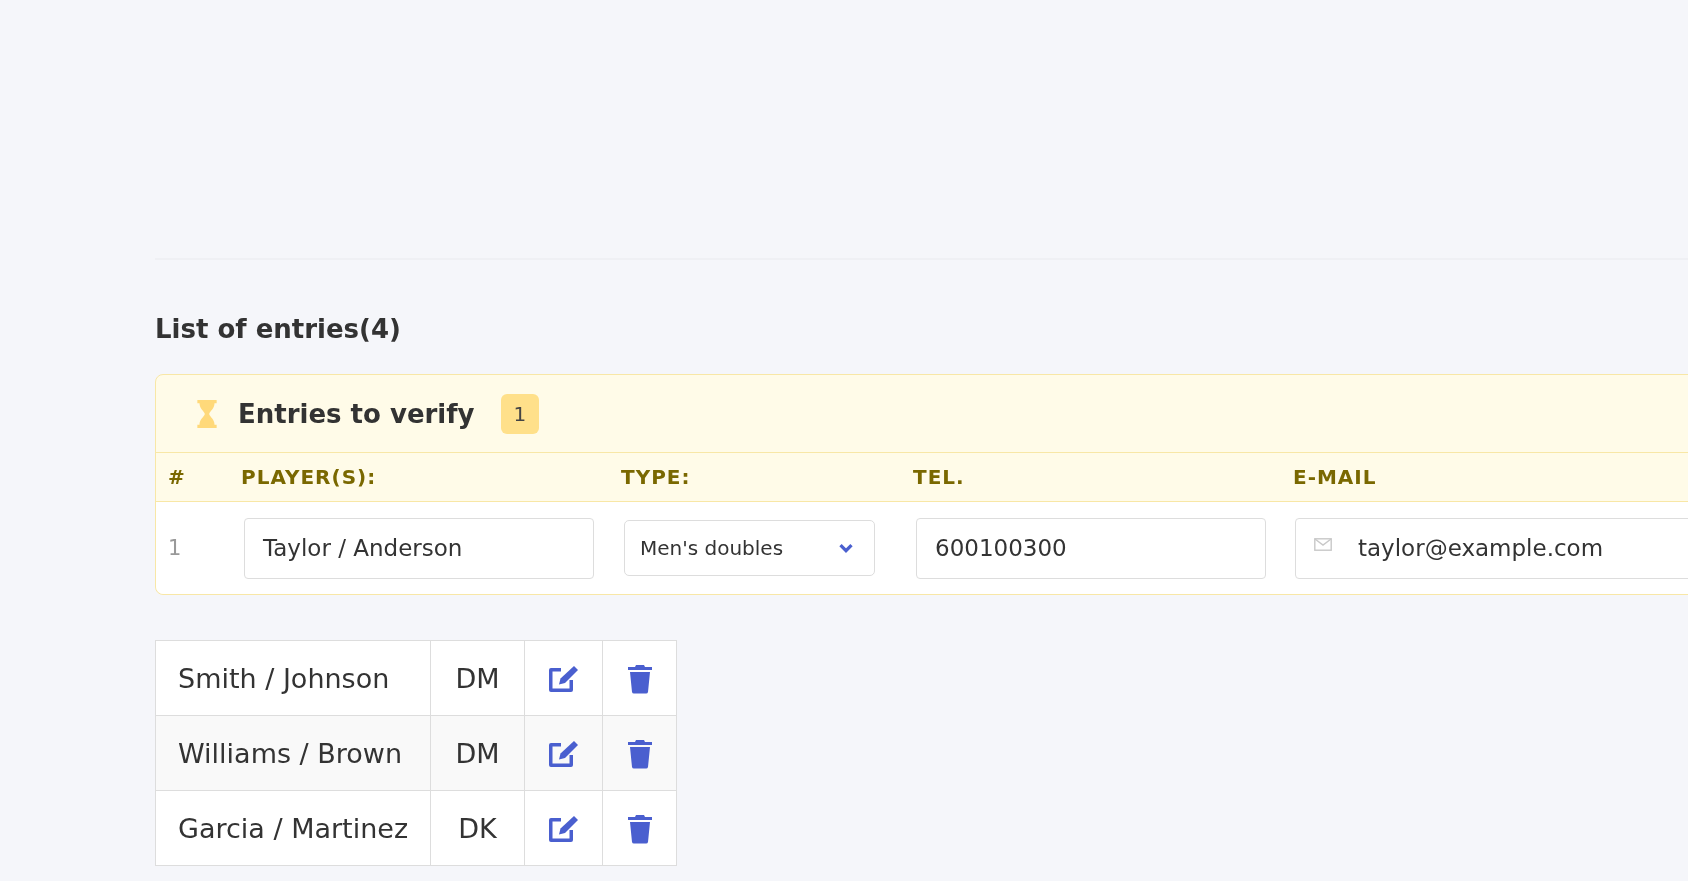 This screenshot has width=1688, height=881. I want to click on type-select: Men's doubles, so click(749, 548).